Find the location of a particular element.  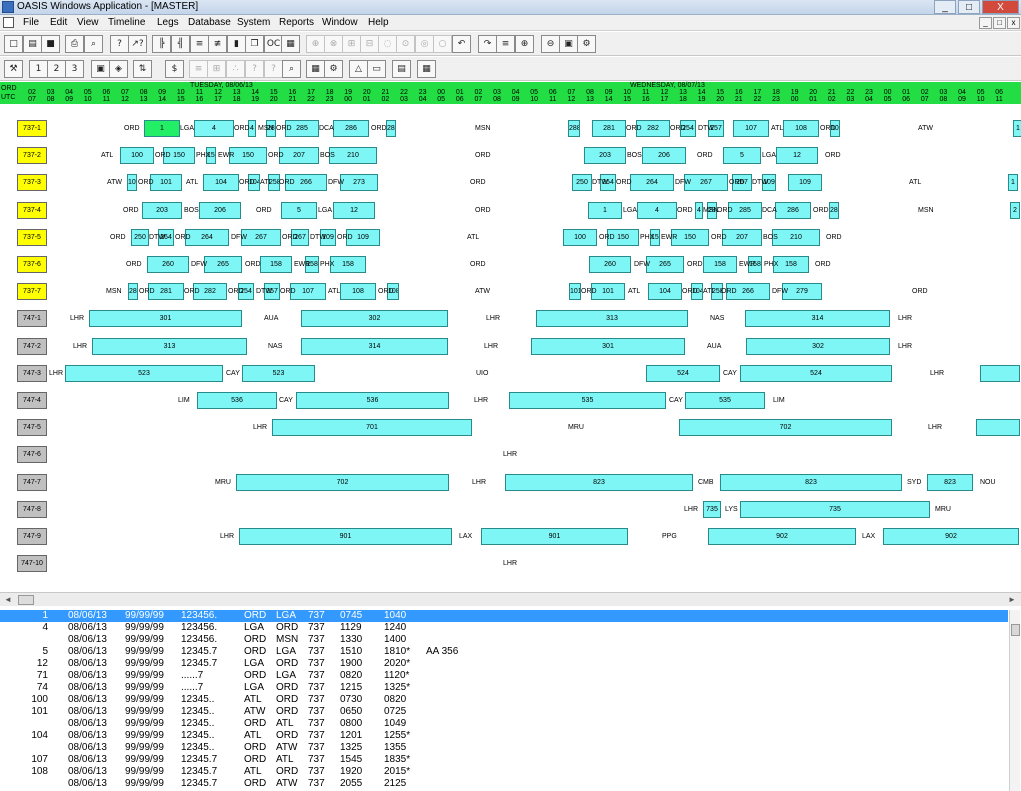

flight-bar: 101 is located at coordinates (166, 183).